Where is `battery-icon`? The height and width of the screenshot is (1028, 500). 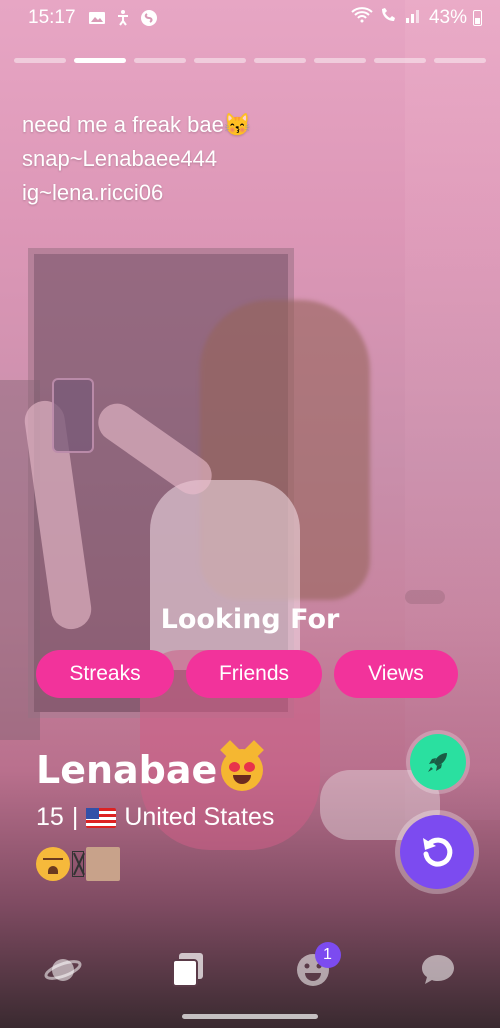
battery-icon is located at coordinates (477, 18).